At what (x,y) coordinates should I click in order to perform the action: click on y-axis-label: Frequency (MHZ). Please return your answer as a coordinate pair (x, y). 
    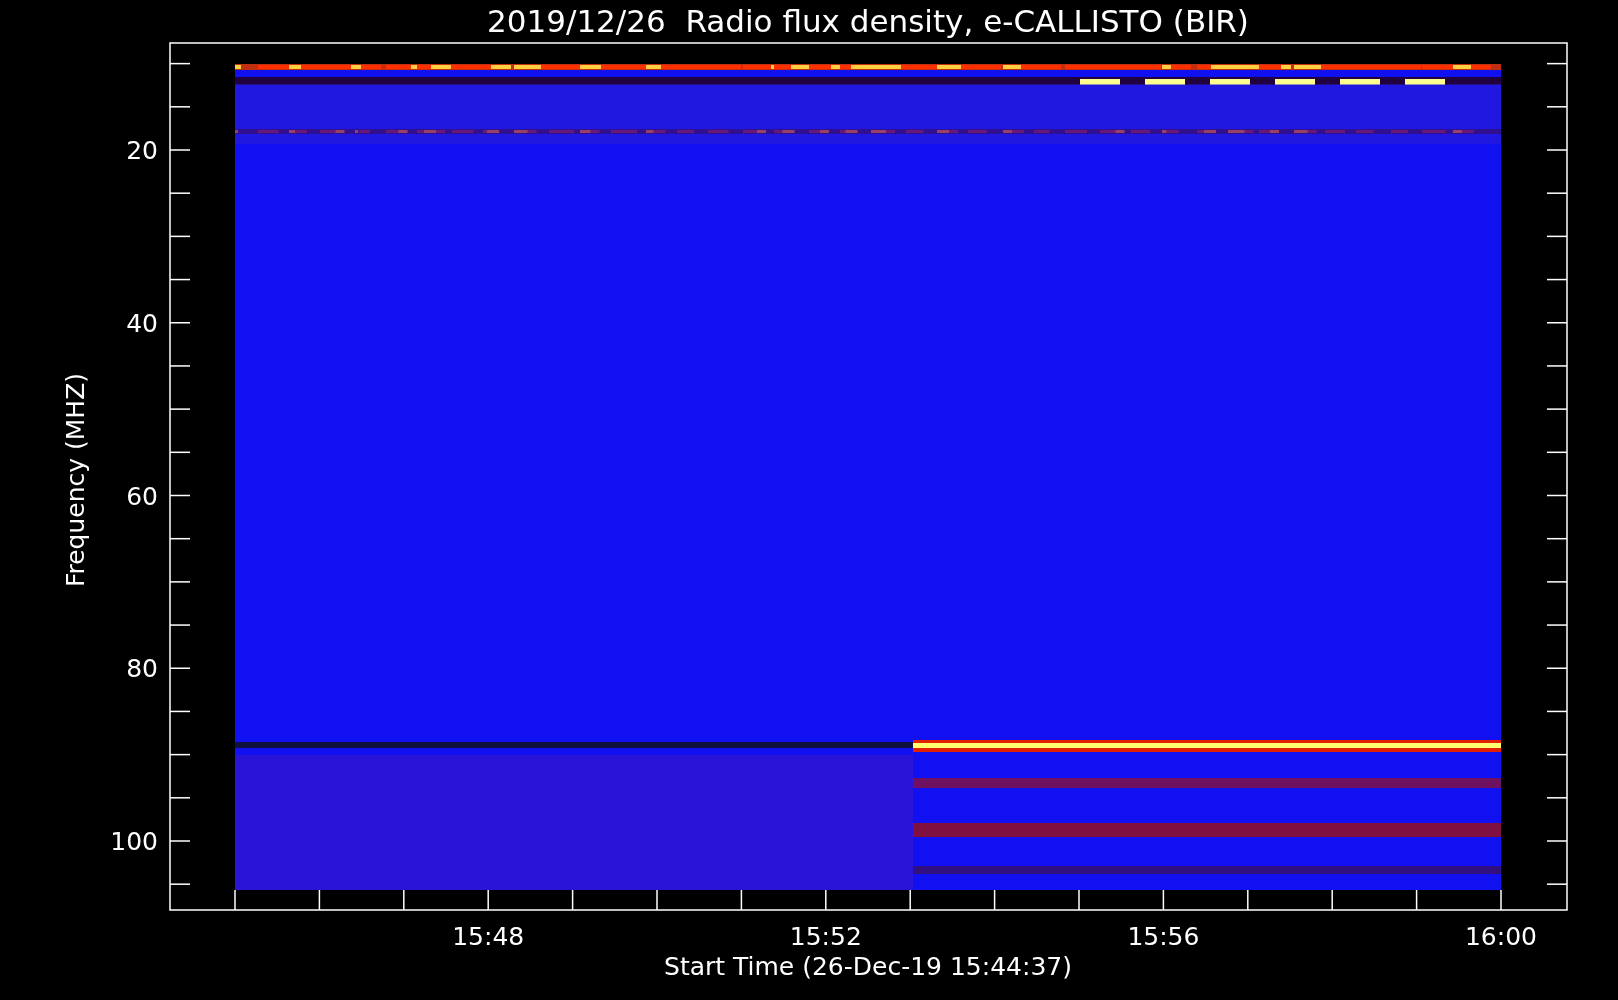
    Looking at the image, I should click on (75, 480).